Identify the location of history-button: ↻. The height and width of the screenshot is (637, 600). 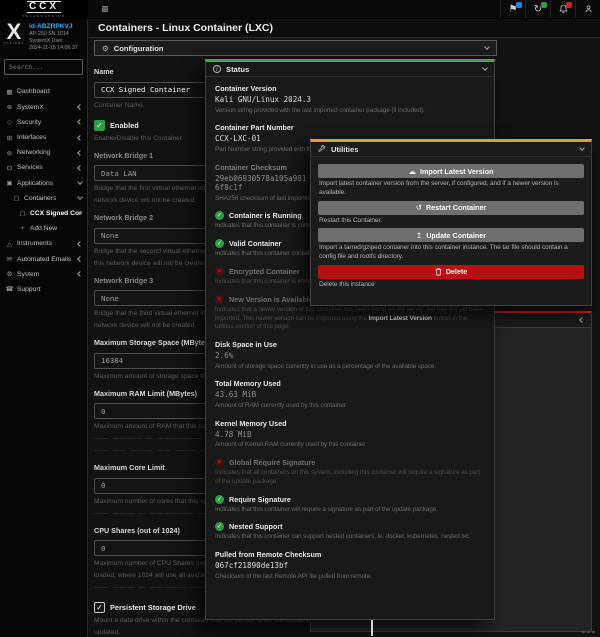
(537, 9).